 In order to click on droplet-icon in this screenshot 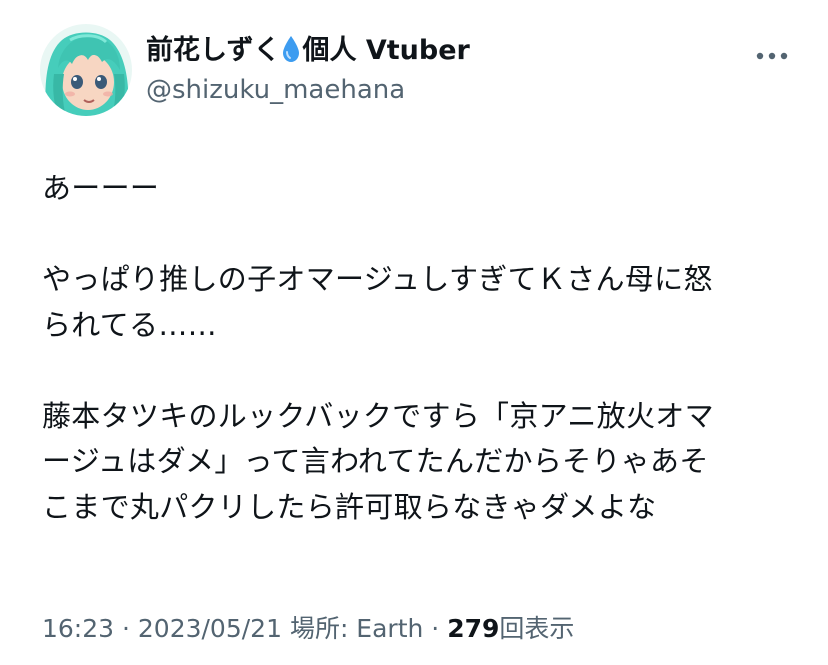, I will do `click(291, 54)`.